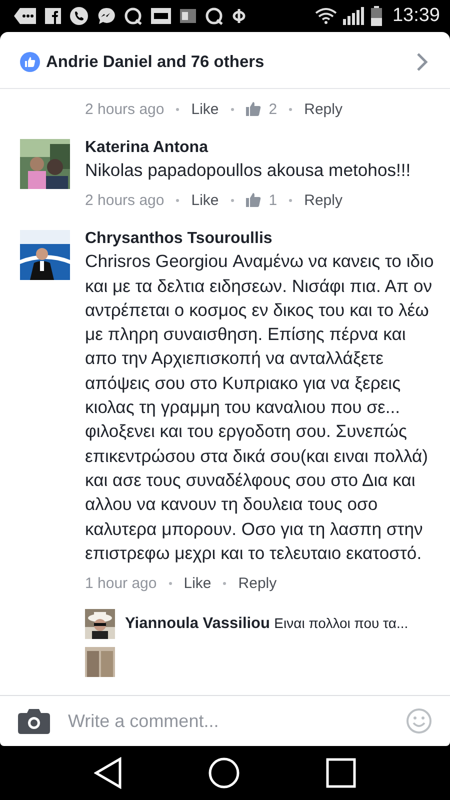 This screenshot has height=800, width=450. What do you see at coordinates (224, 773) in the screenshot?
I see `home-icon` at bounding box center [224, 773].